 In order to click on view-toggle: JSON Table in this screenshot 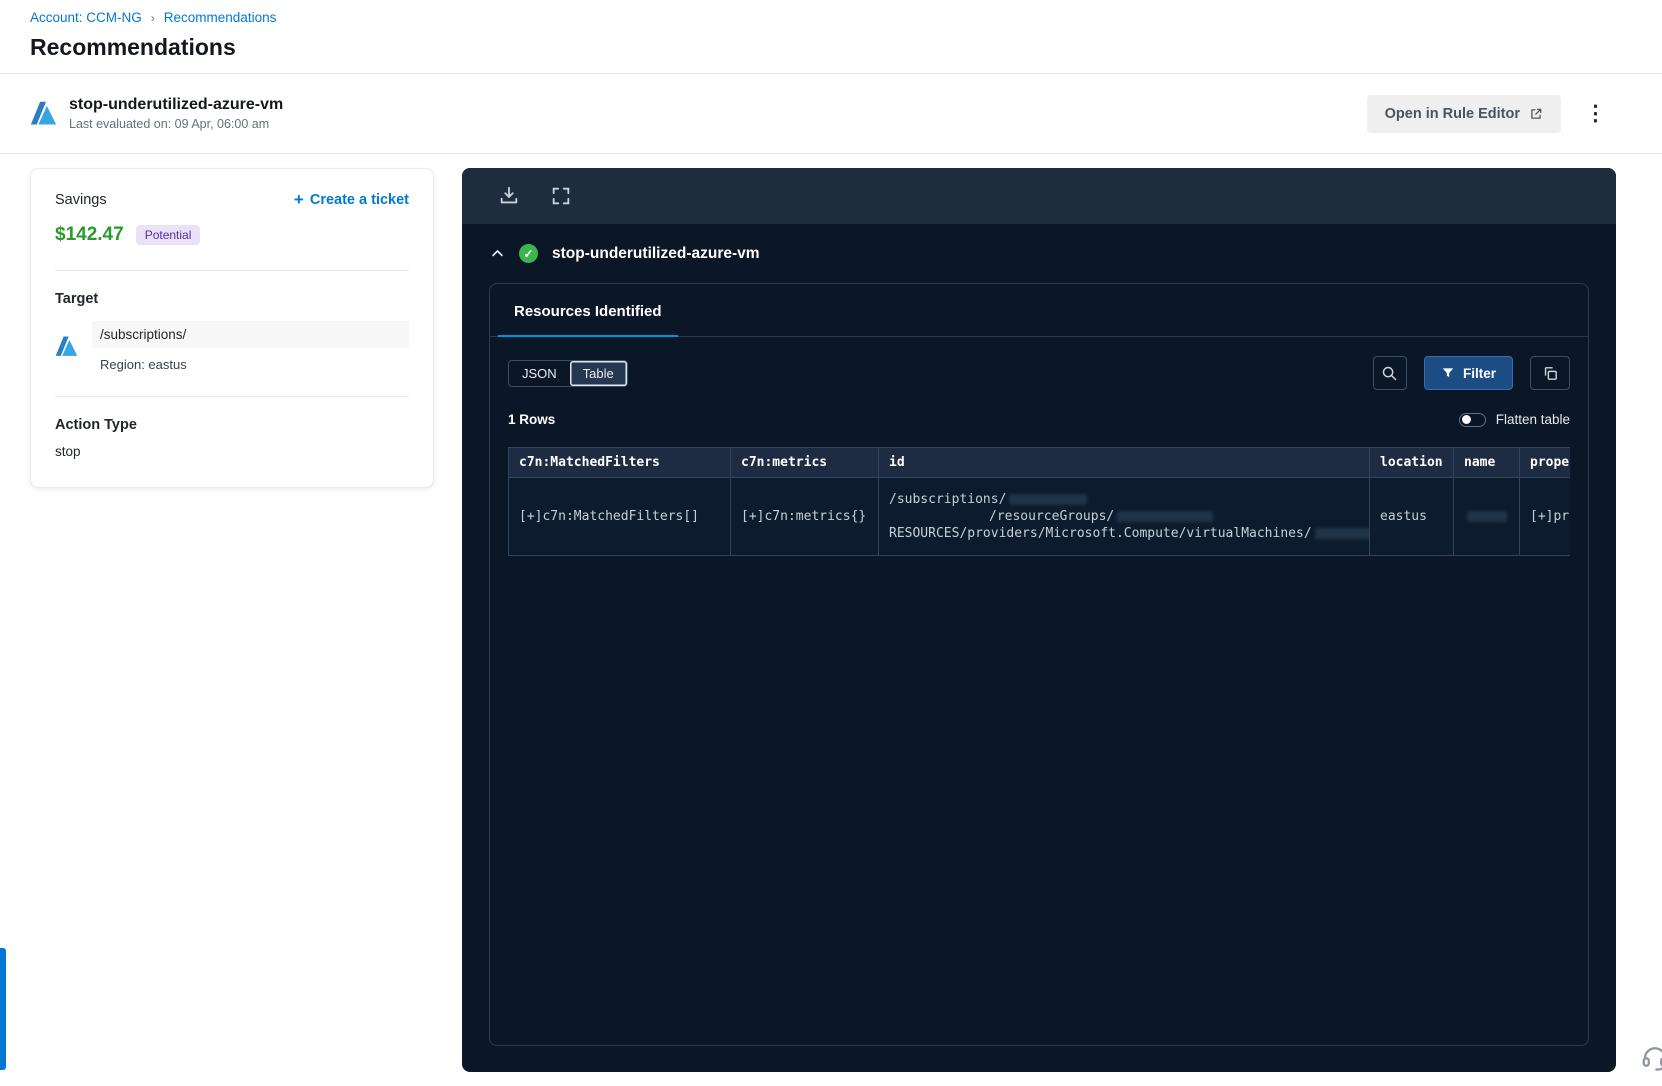, I will do `click(568, 373)`.